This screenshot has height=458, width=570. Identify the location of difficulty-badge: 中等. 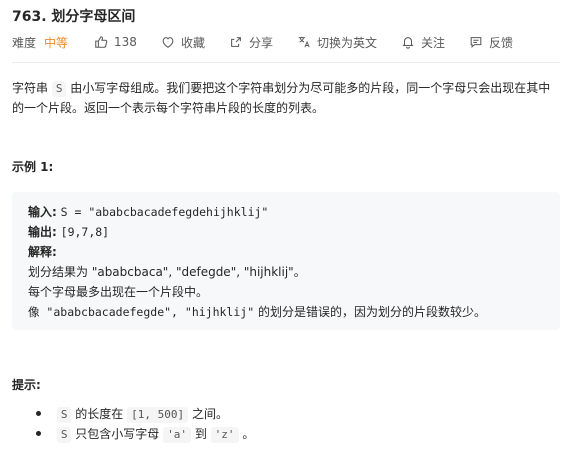
(56, 42).